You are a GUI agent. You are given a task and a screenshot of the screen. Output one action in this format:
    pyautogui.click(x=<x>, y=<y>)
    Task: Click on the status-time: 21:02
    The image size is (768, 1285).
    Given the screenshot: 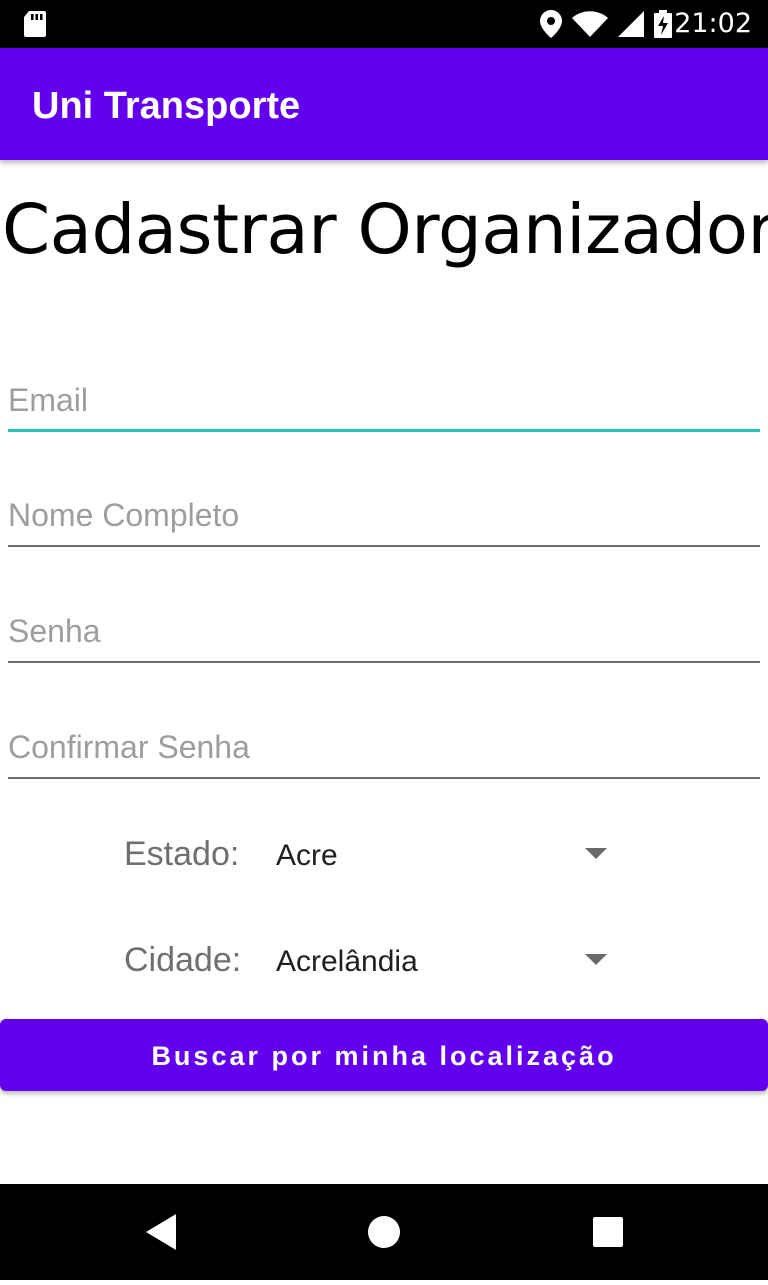 What is the action you would take?
    pyautogui.click(x=713, y=23)
    